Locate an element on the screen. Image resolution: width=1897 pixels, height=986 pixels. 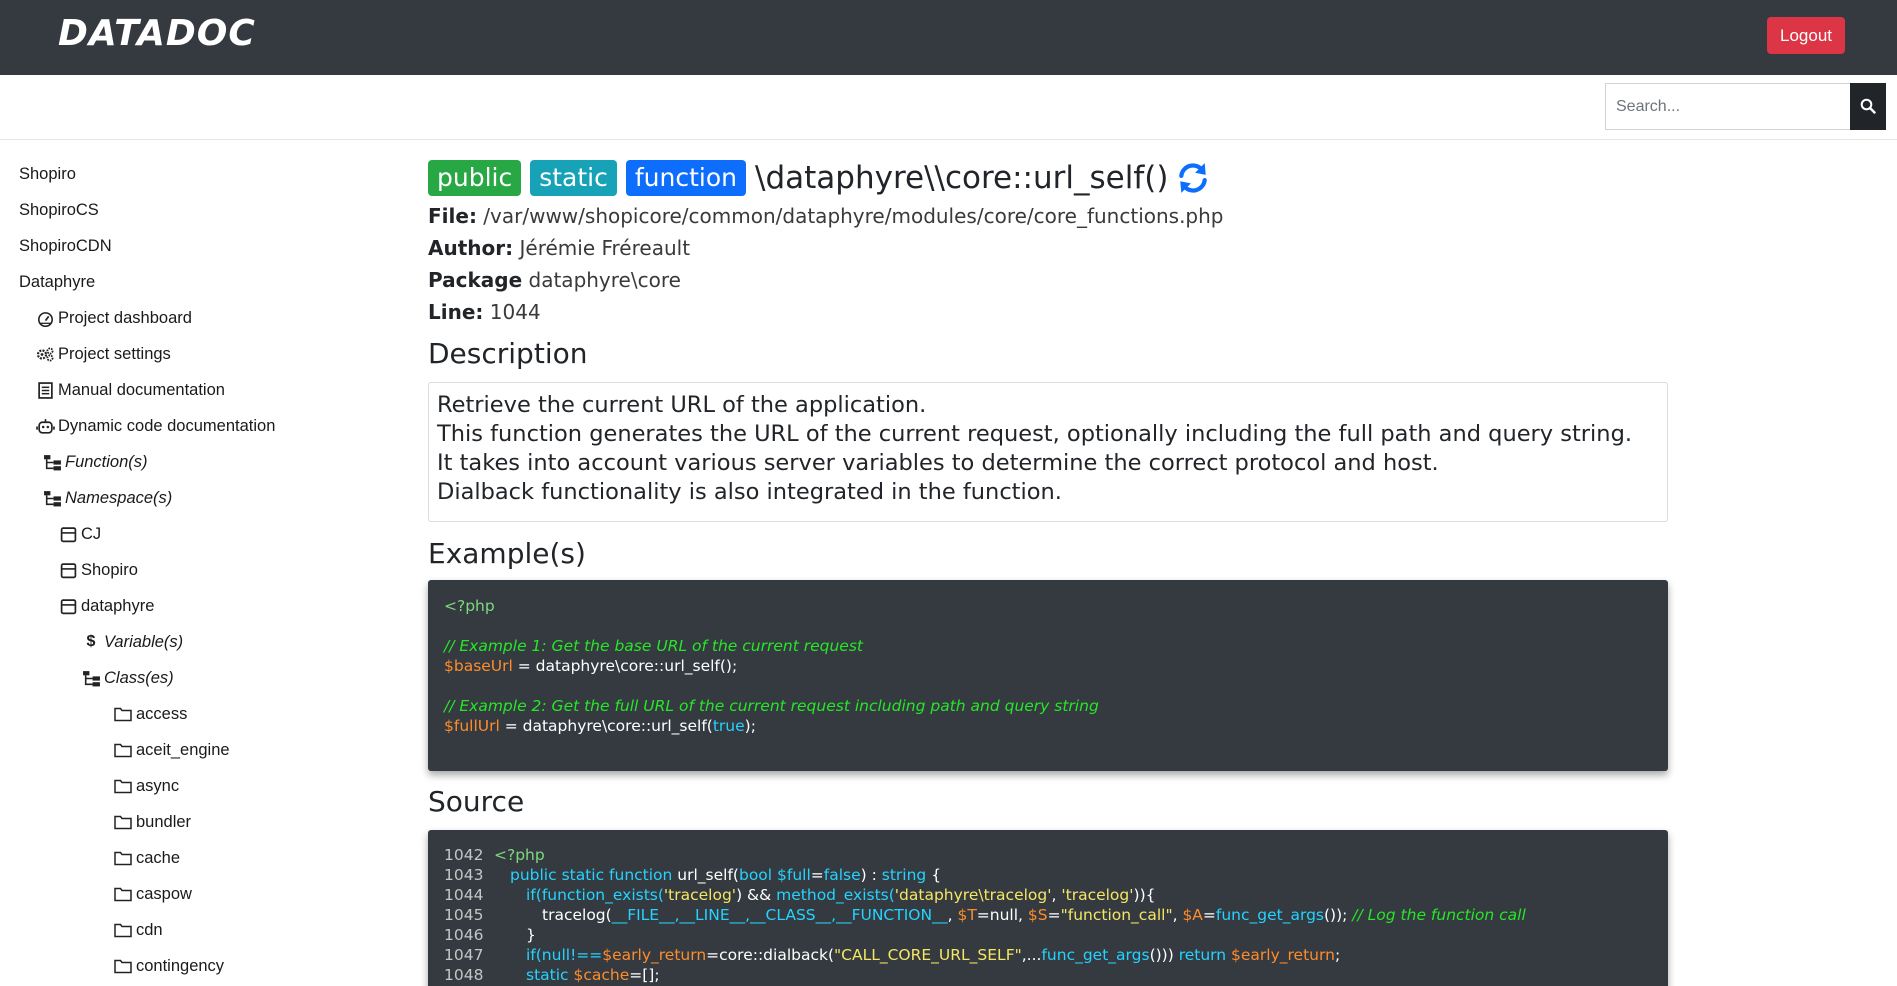
sidebar-item-classes: Class(es) is located at coordinates (127, 678).